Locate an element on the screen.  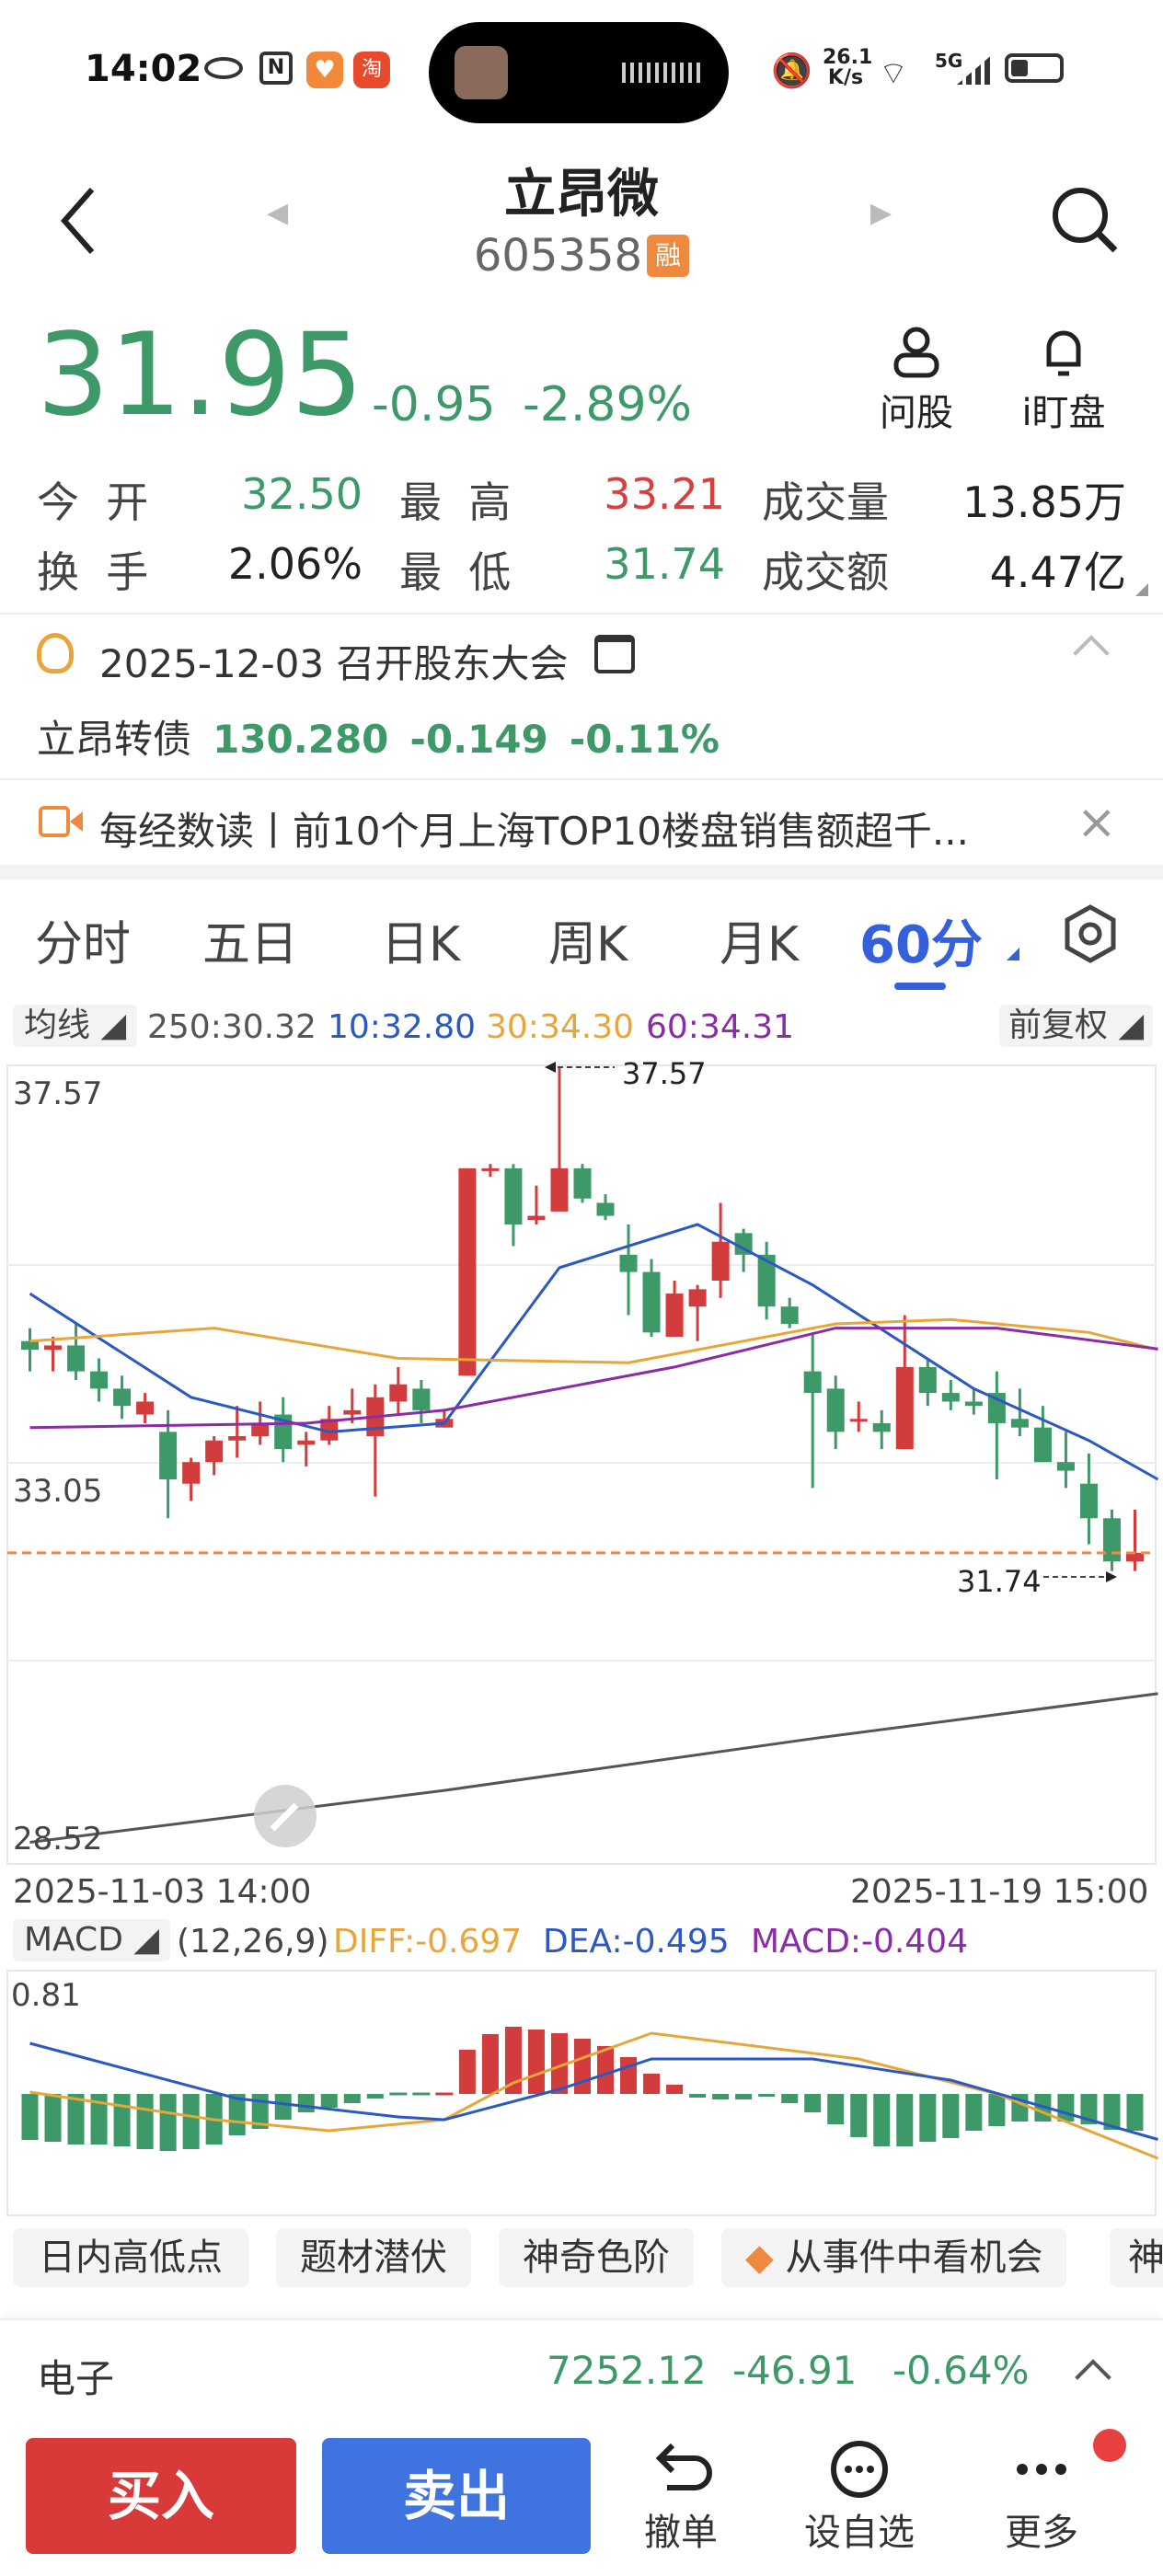
next-stock-icon: ▶ is located at coordinates (881, 213).